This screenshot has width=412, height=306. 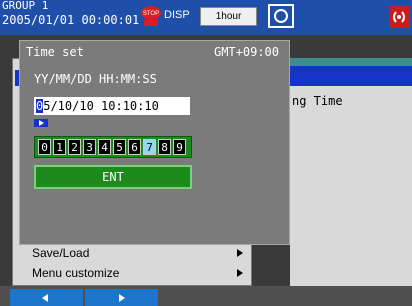 What do you see at coordinates (246, 52) in the screenshot?
I see `timezone-label: GMT+09:00` at bounding box center [246, 52].